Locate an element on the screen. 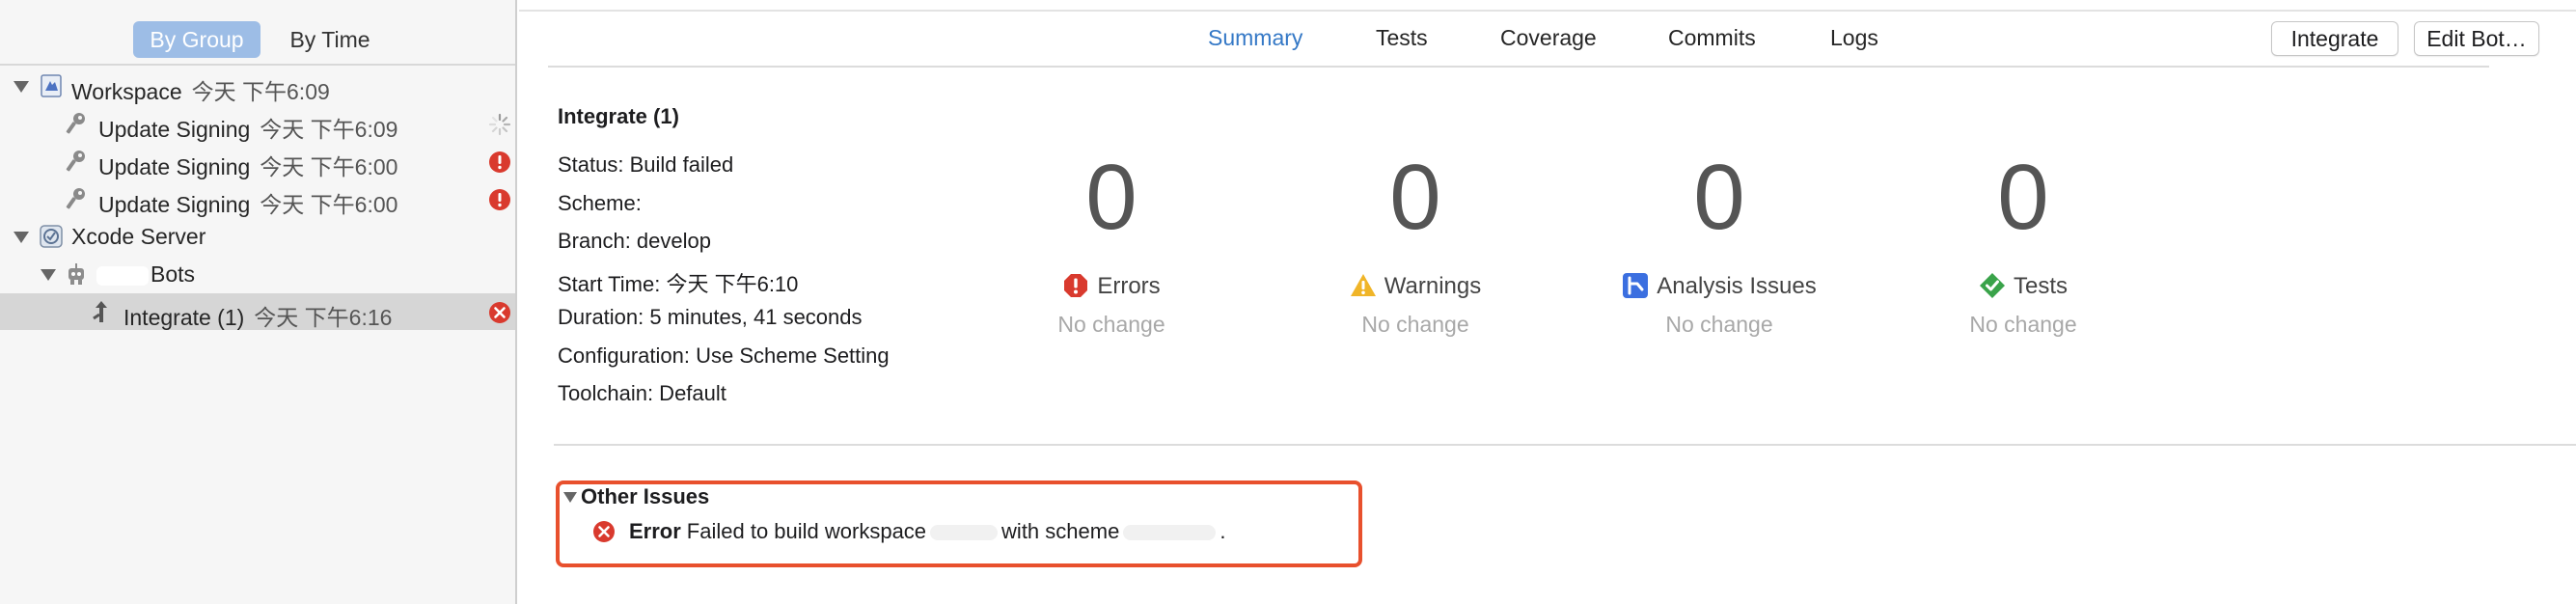 The image size is (2576, 604). branch-line: Branch: develop is located at coordinates (634, 241).